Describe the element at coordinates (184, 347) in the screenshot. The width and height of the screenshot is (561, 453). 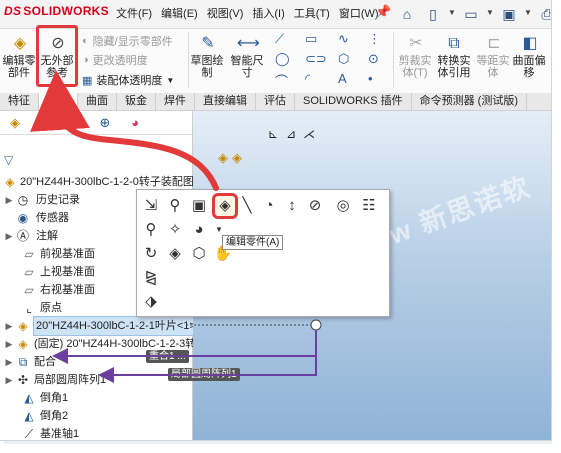
I see `mate-link-line` at that location.